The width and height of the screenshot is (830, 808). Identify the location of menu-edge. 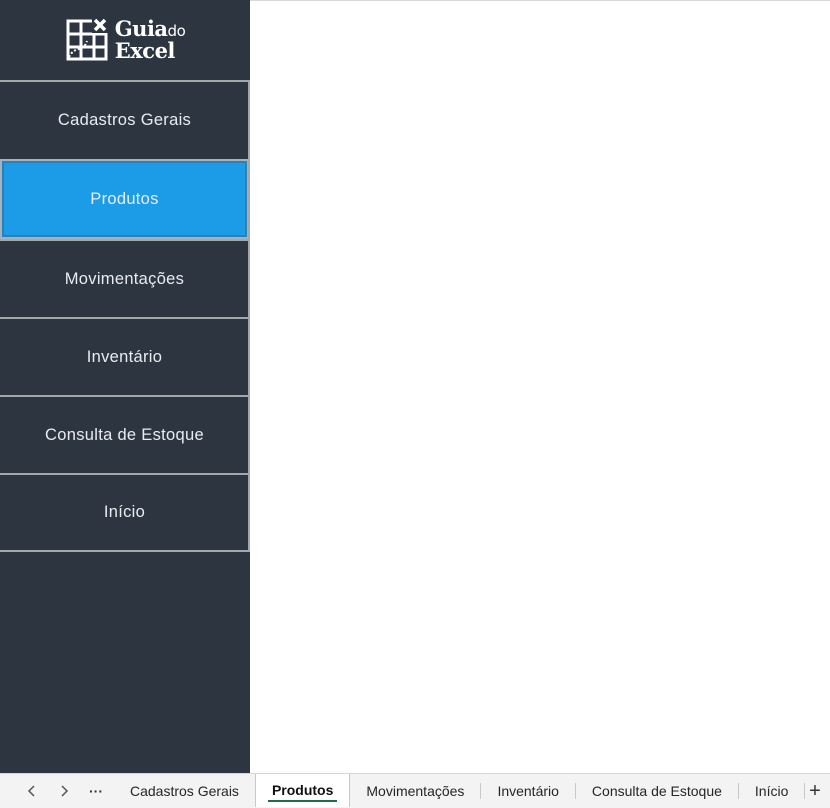
(249, 316).